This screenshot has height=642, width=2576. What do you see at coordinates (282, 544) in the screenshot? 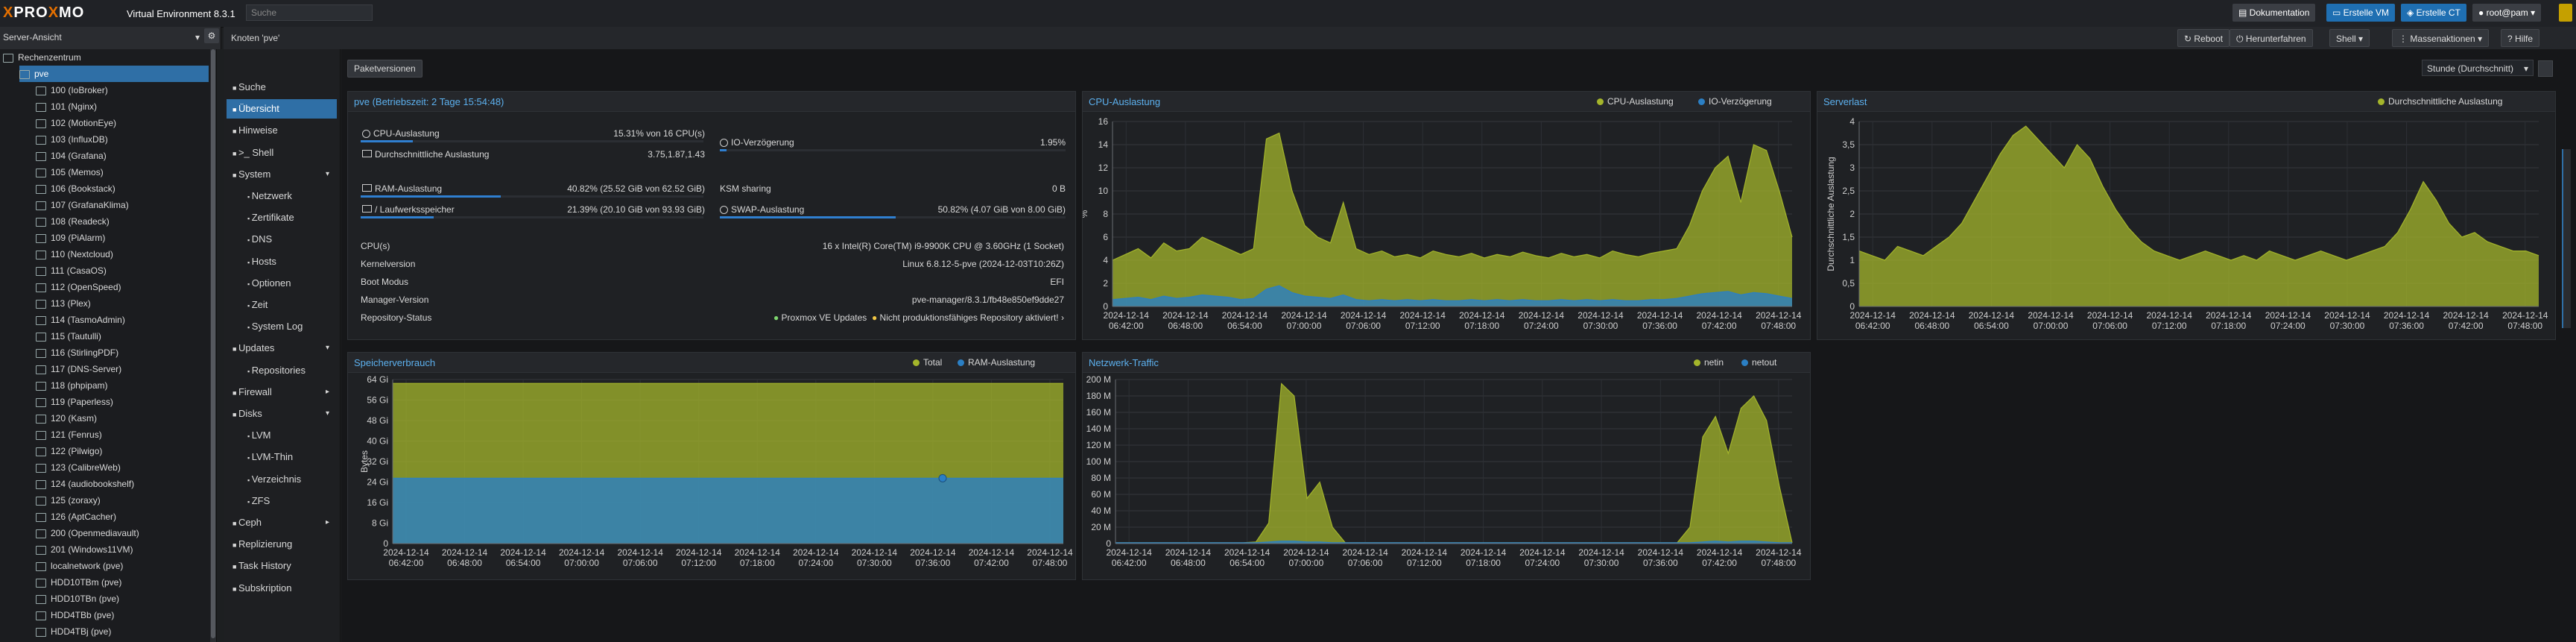
I see `nav-item: ■ Replizierung` at bounding box center [282, 544].